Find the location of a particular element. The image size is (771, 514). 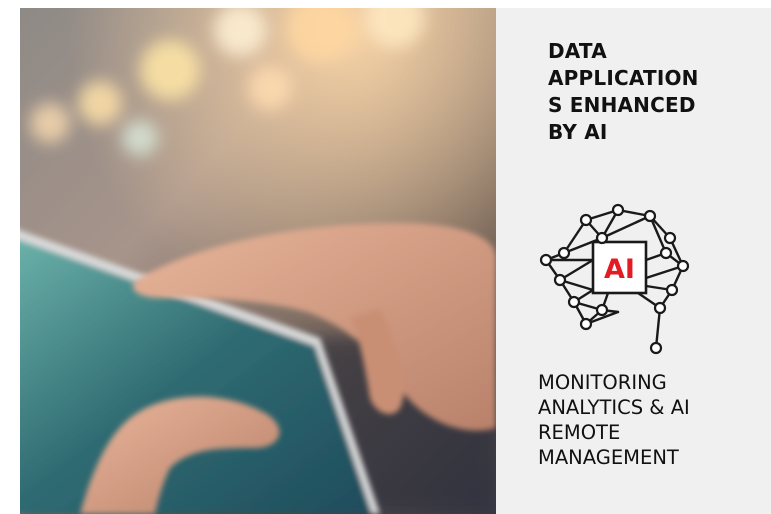

feature-item: MANAGEMENT is located at coordinates (608, 457).